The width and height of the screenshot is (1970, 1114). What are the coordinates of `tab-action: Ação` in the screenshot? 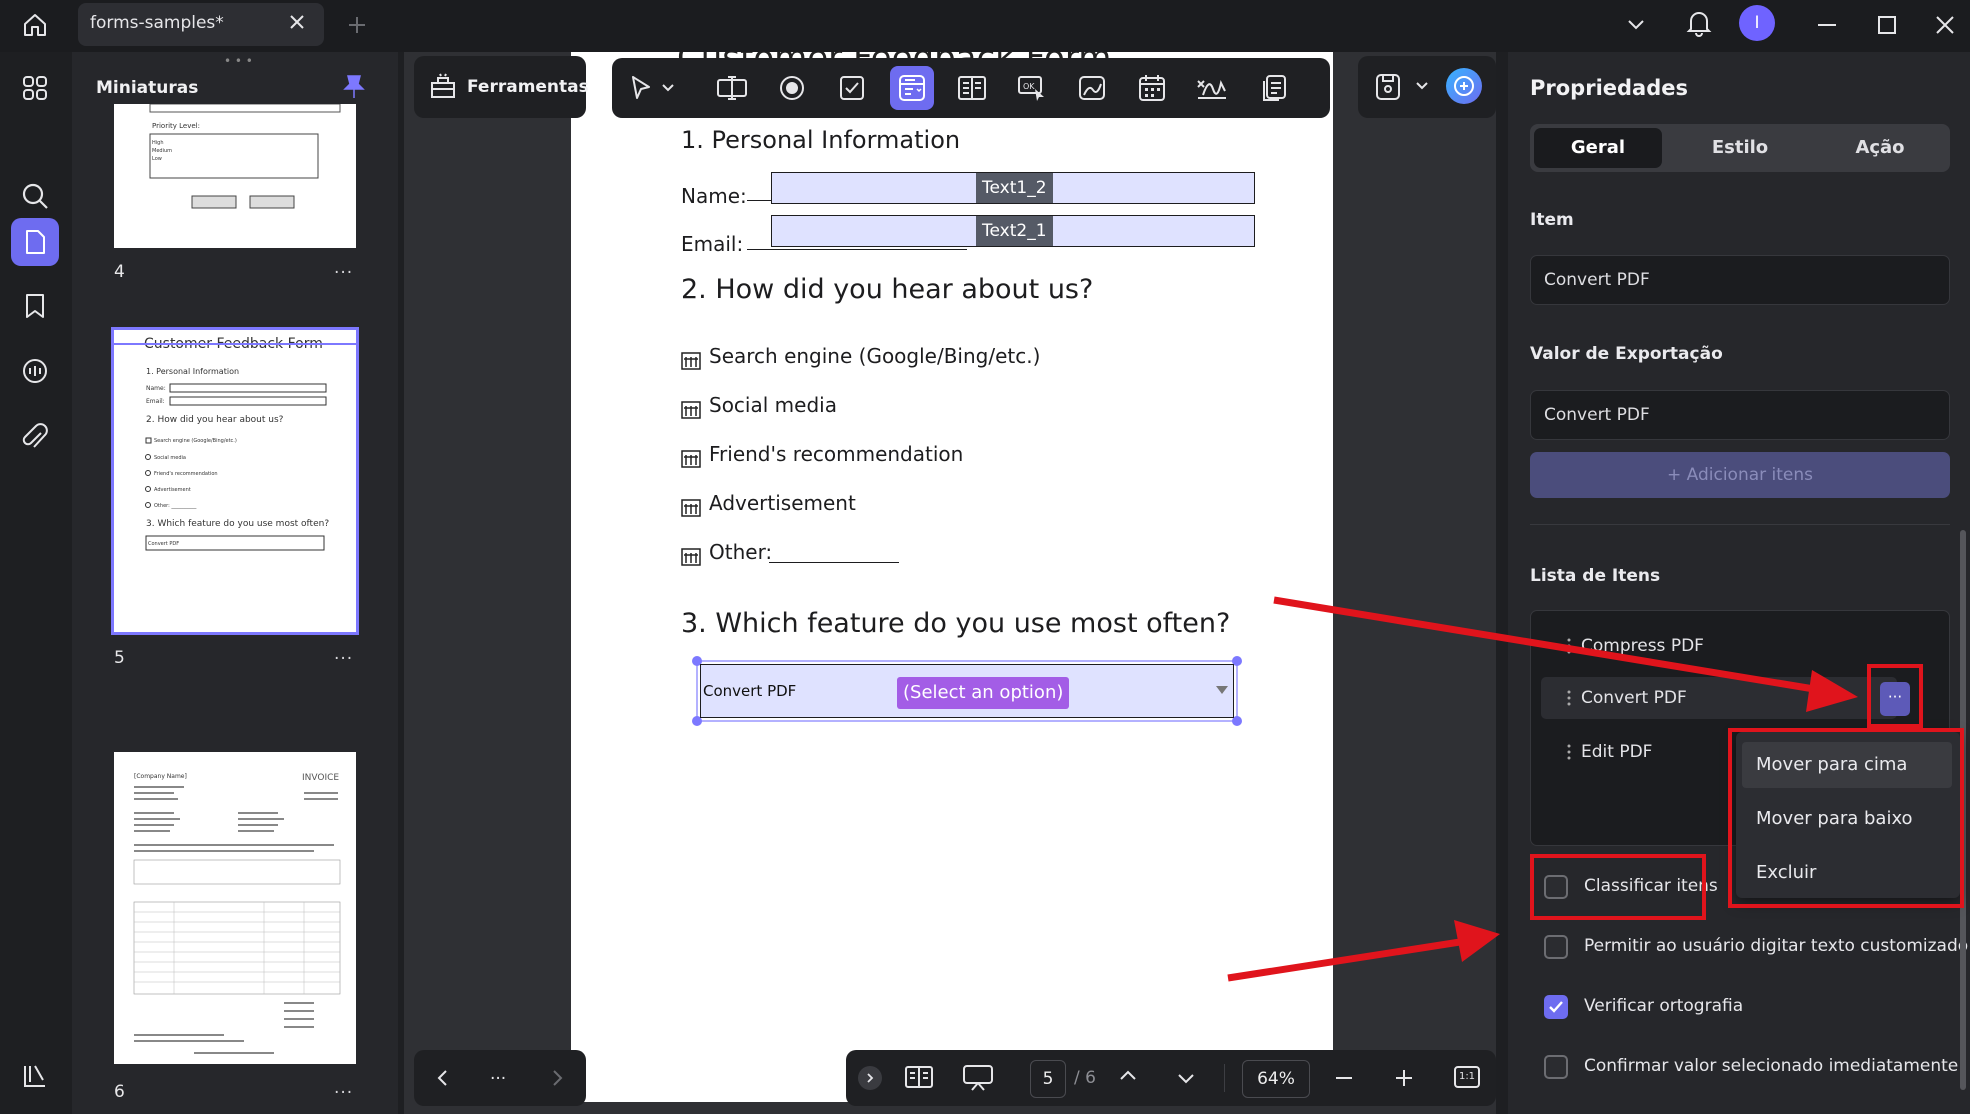 It's located at (1880, 148).